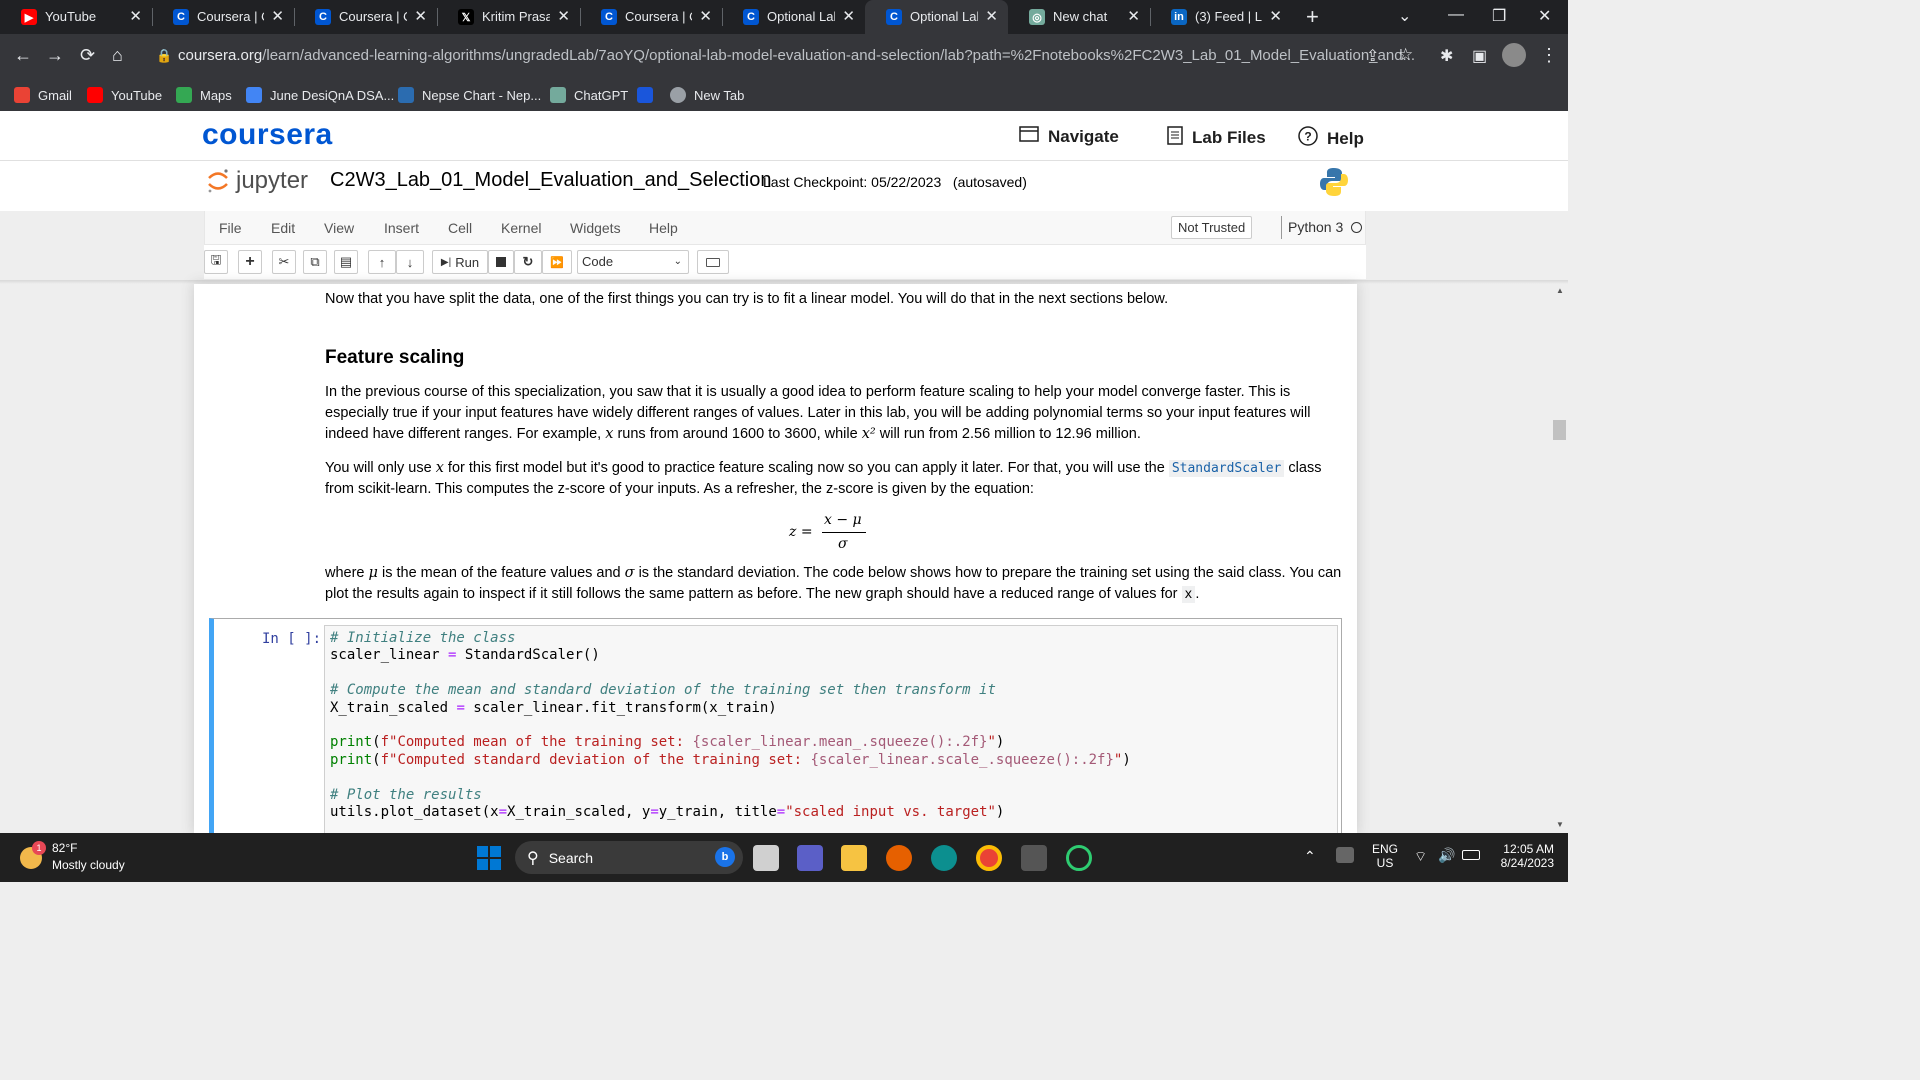  Describe the element at coordinates (1212, 227) in the screenshot. I see `not-trusted-badge: Not Trusted` at that location.